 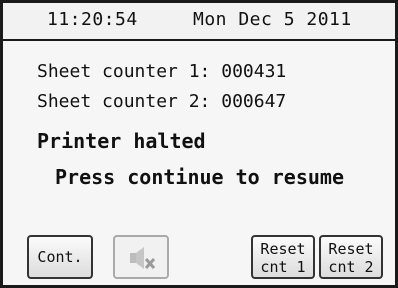 I want to click on sheet-counter-2: Sheet counter 2: 000647, so click(x=162, y=101).